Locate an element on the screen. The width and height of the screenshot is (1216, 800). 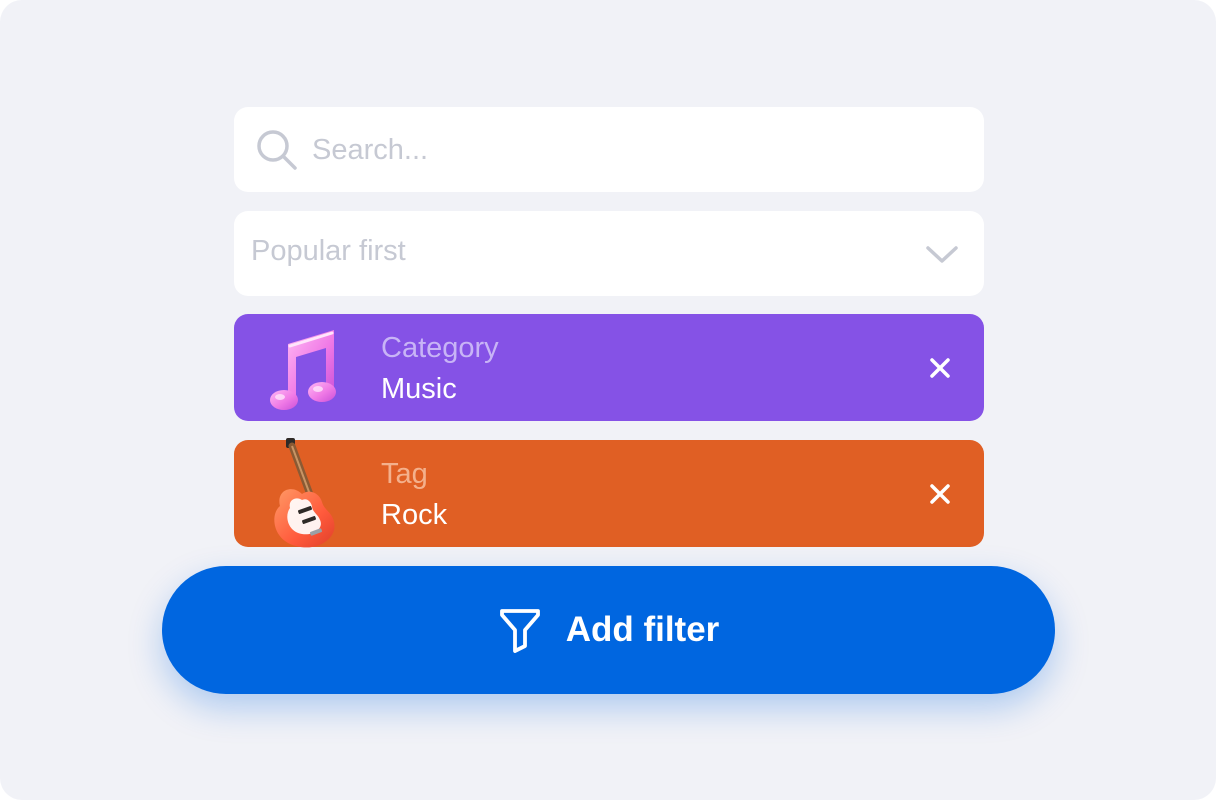
music-note-icon is located at coordinates (303, 370).